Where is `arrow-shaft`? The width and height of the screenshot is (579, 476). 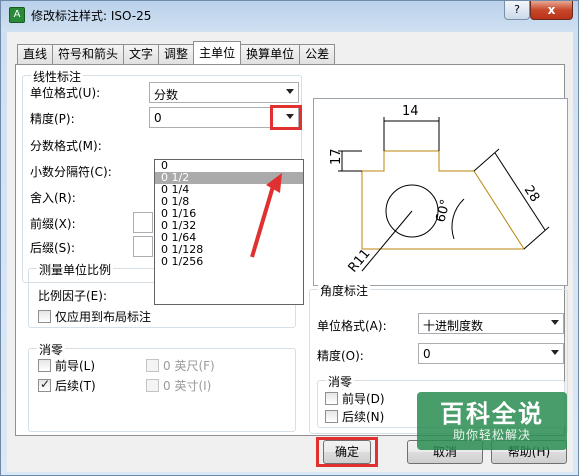 arrow-shaft is located at coordinates (263, 220).